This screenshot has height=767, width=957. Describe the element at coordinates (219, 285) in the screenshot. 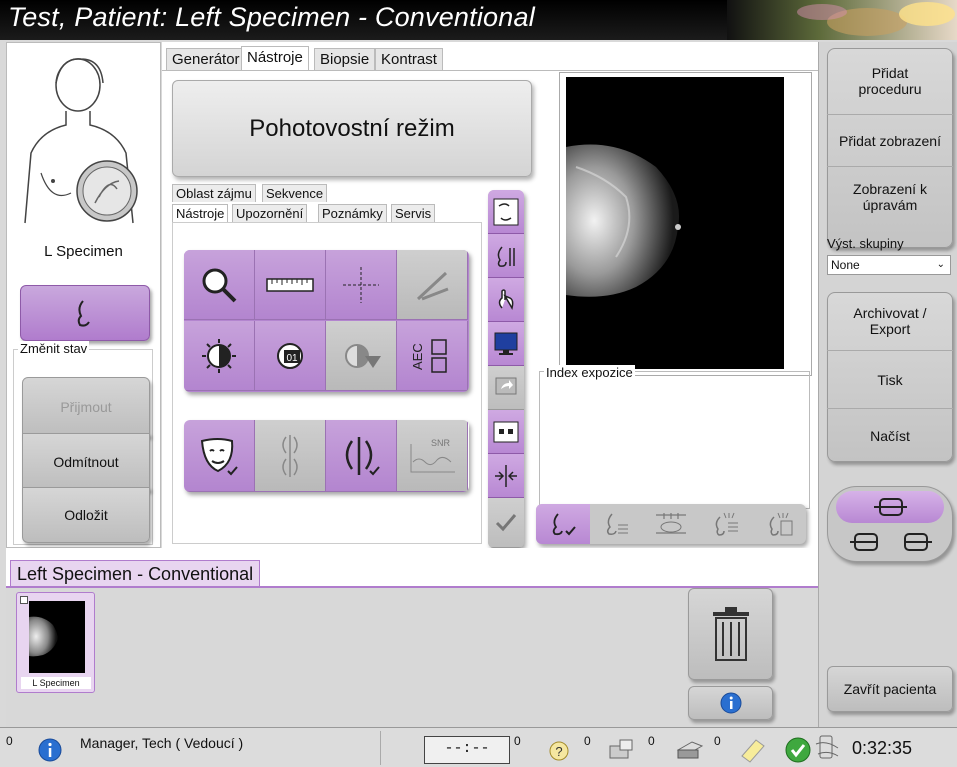

I see `magnifier-tool` at that location.